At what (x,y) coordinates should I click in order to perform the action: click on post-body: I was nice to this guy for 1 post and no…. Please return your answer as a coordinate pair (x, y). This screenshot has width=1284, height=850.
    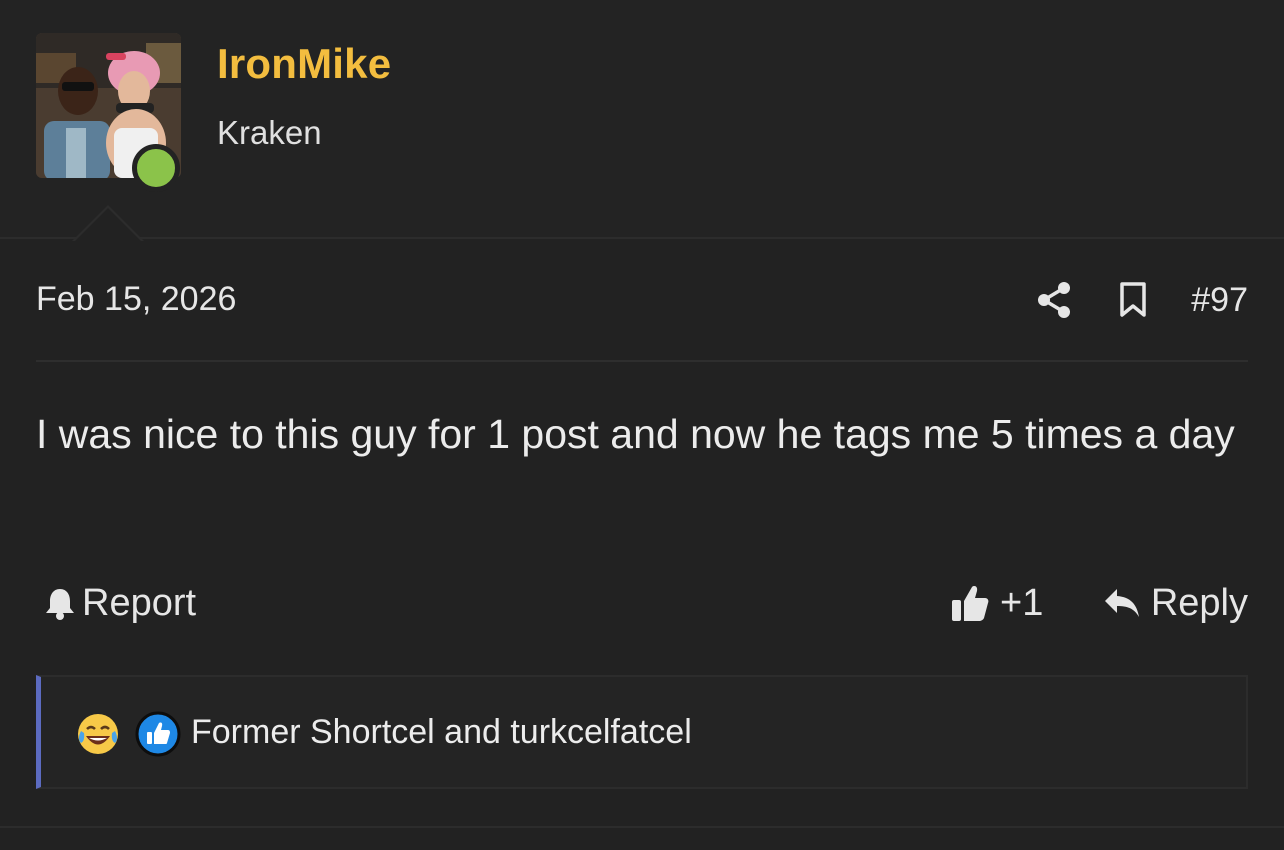
    Looking at the image, I should click on (635, 434).